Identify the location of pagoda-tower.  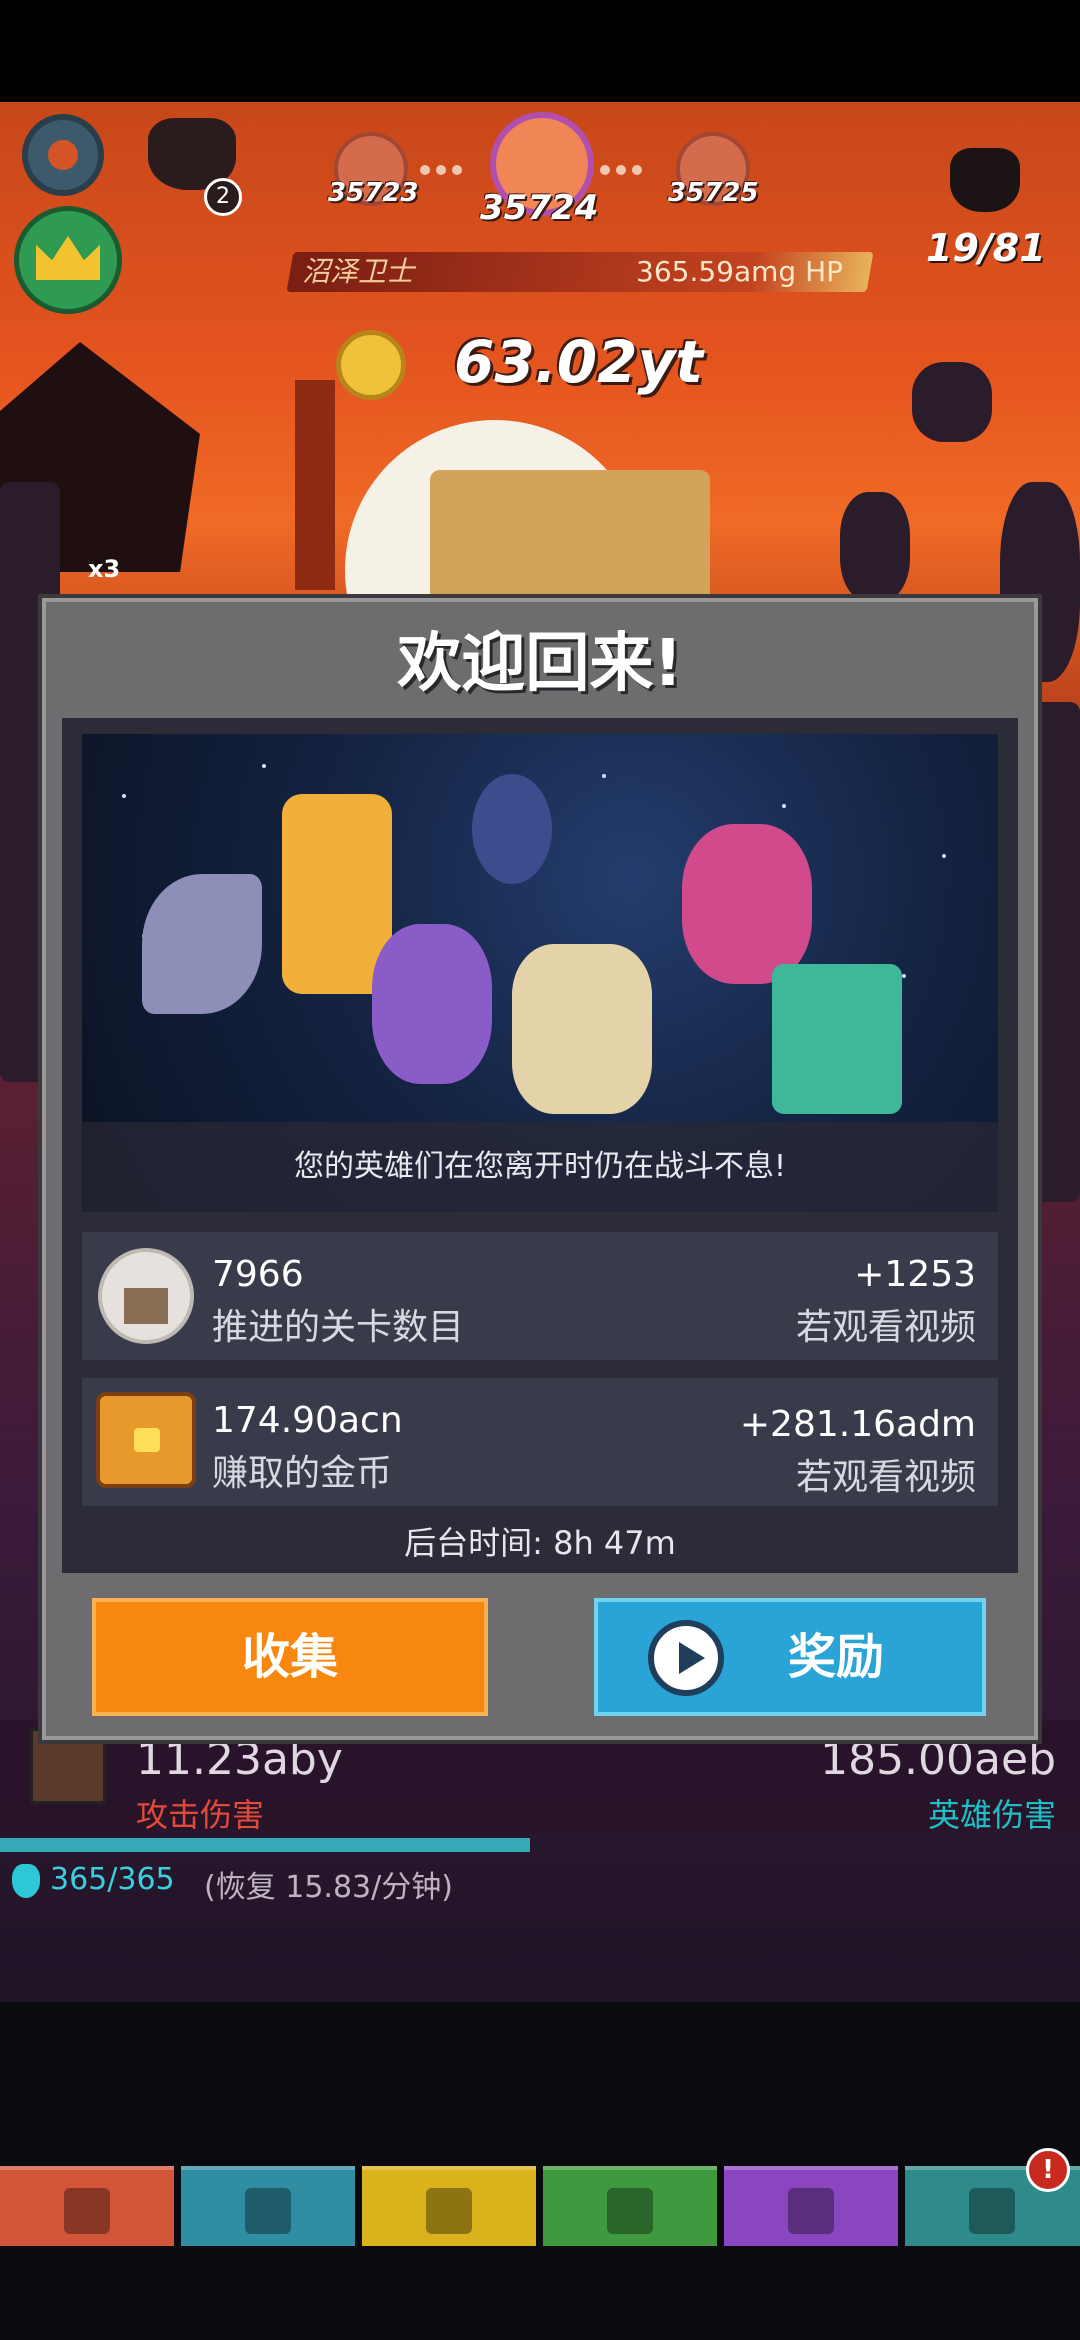
(315, 485).